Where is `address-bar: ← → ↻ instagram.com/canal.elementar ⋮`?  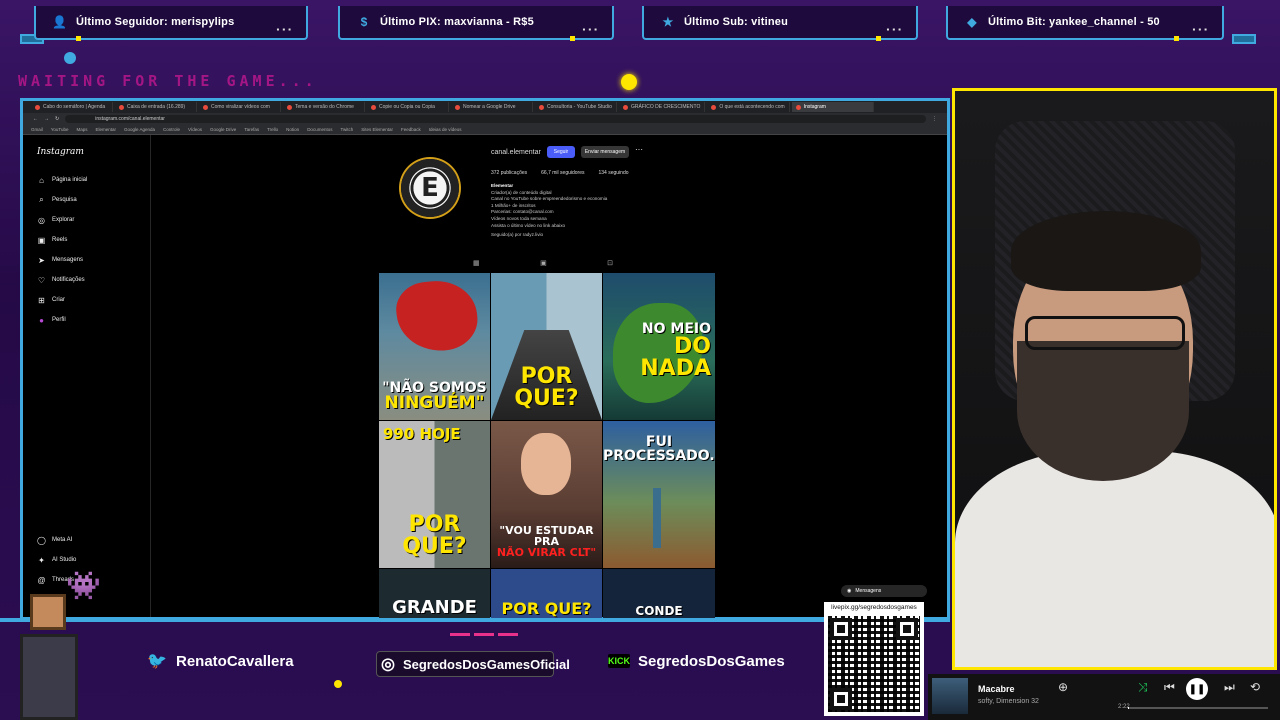 address-bar: ← → ↻ instagram.com/canal.elementar ⋮ is located at coordinates (485, 119).